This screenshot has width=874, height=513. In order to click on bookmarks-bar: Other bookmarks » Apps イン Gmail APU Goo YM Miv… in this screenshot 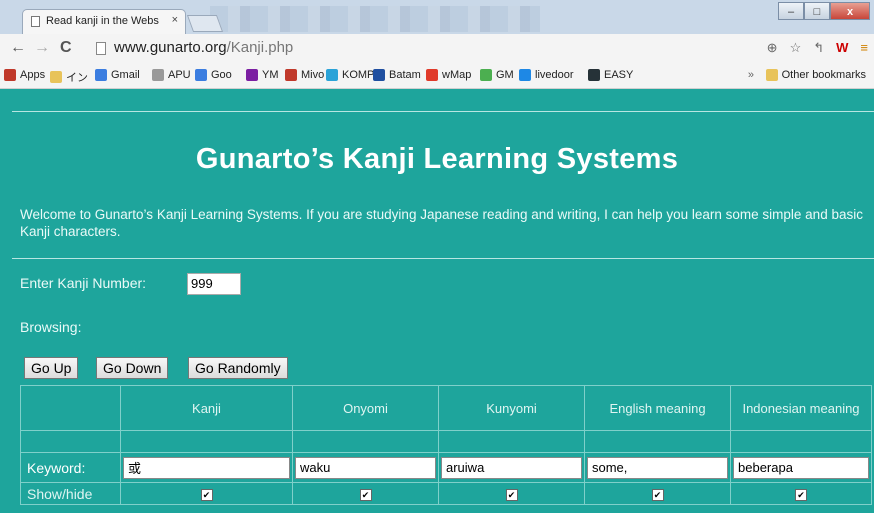, I will do `click(437, 76)`.